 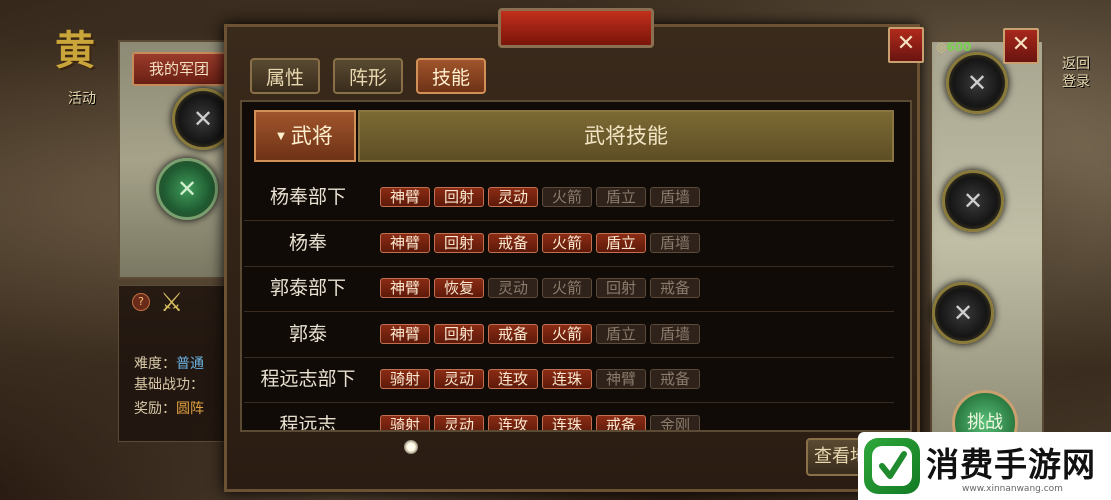 I want to click on map-node-green-swords-icon: ✕, so click(x=187, y=189).